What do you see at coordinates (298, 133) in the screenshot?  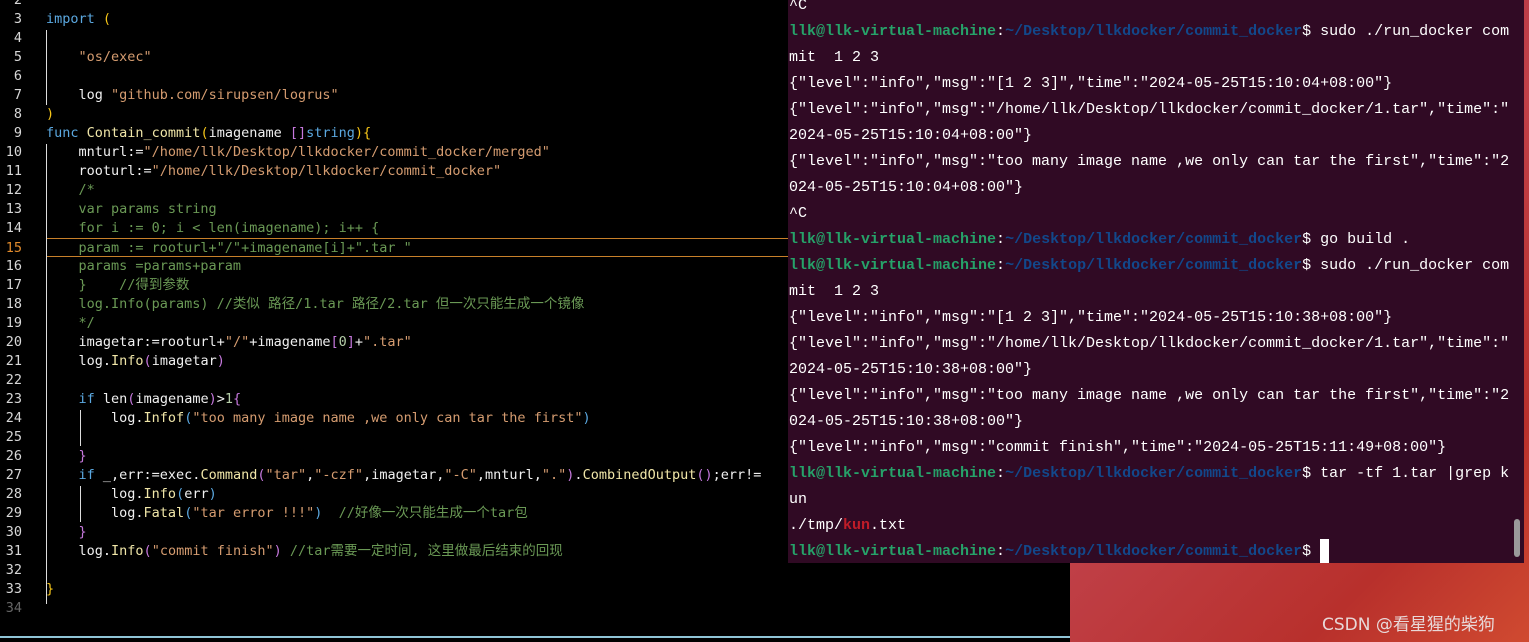 I see `code-token: []` at bounding box center [298, 133].